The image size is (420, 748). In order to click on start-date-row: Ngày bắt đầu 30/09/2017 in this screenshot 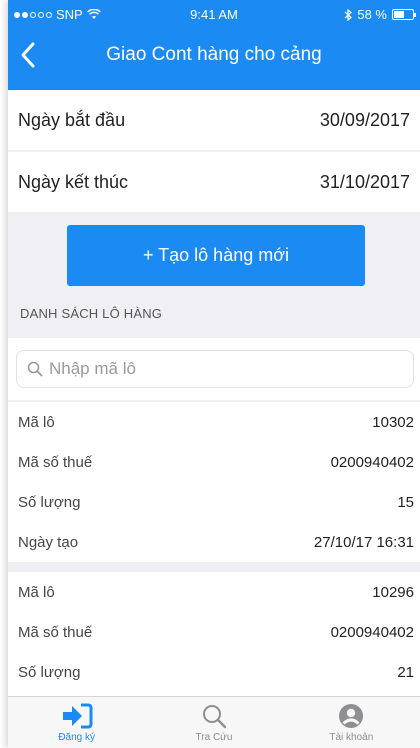, I will do `click(214, 120)`.